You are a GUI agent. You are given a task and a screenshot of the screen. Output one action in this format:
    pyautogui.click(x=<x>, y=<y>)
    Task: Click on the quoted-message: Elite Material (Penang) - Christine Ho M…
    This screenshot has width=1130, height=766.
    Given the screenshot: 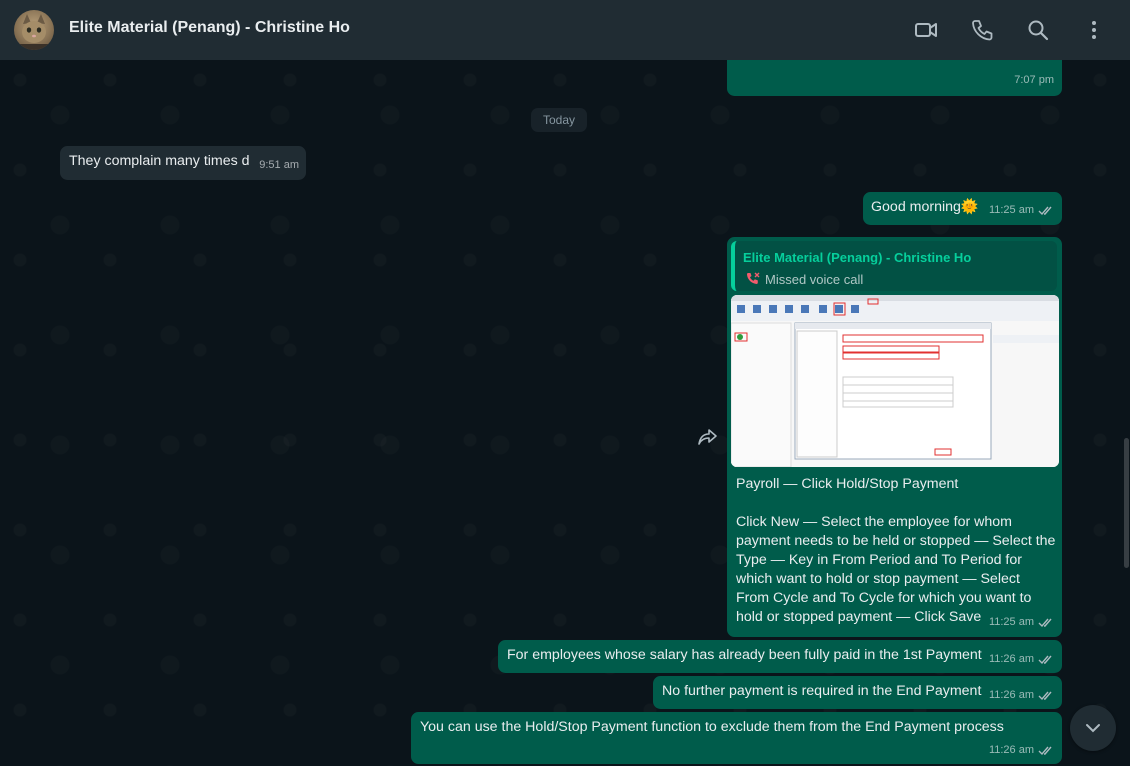 What is the action you would take?
    pyautogui.click(x=894, y=266)
    